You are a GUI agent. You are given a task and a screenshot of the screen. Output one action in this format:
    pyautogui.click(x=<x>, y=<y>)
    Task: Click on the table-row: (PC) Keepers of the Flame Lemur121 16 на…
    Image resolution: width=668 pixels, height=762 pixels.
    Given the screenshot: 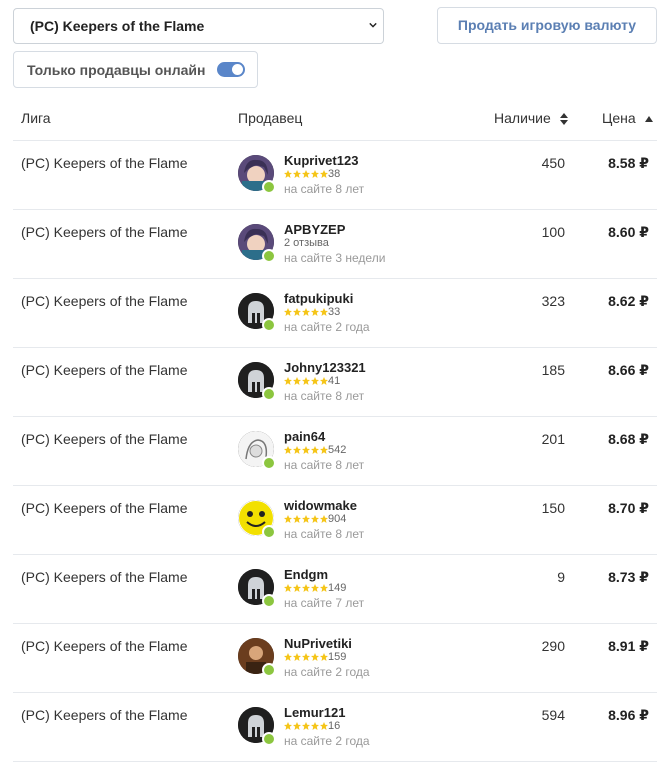 What is the action you would take?
    pyautogui.click(x=335, y=727)
    